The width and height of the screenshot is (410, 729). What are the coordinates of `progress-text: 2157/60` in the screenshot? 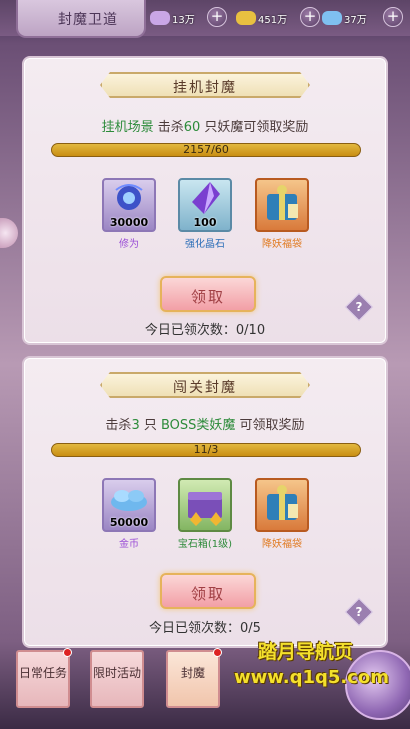 It's located at (206, 149).